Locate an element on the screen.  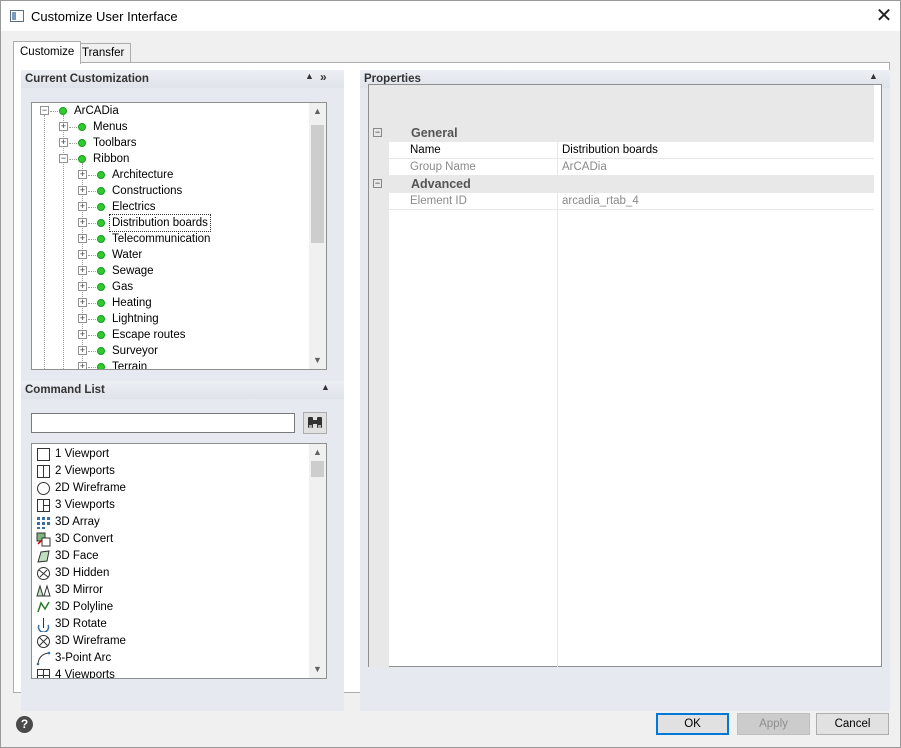
tree-node: + Escape routes is located at coordinates (171, 335).